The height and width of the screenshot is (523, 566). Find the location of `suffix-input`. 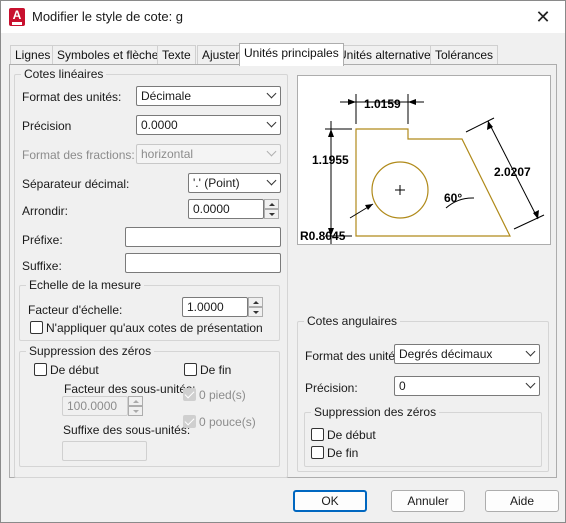

suffix-input is located at coordinates (203, 263).